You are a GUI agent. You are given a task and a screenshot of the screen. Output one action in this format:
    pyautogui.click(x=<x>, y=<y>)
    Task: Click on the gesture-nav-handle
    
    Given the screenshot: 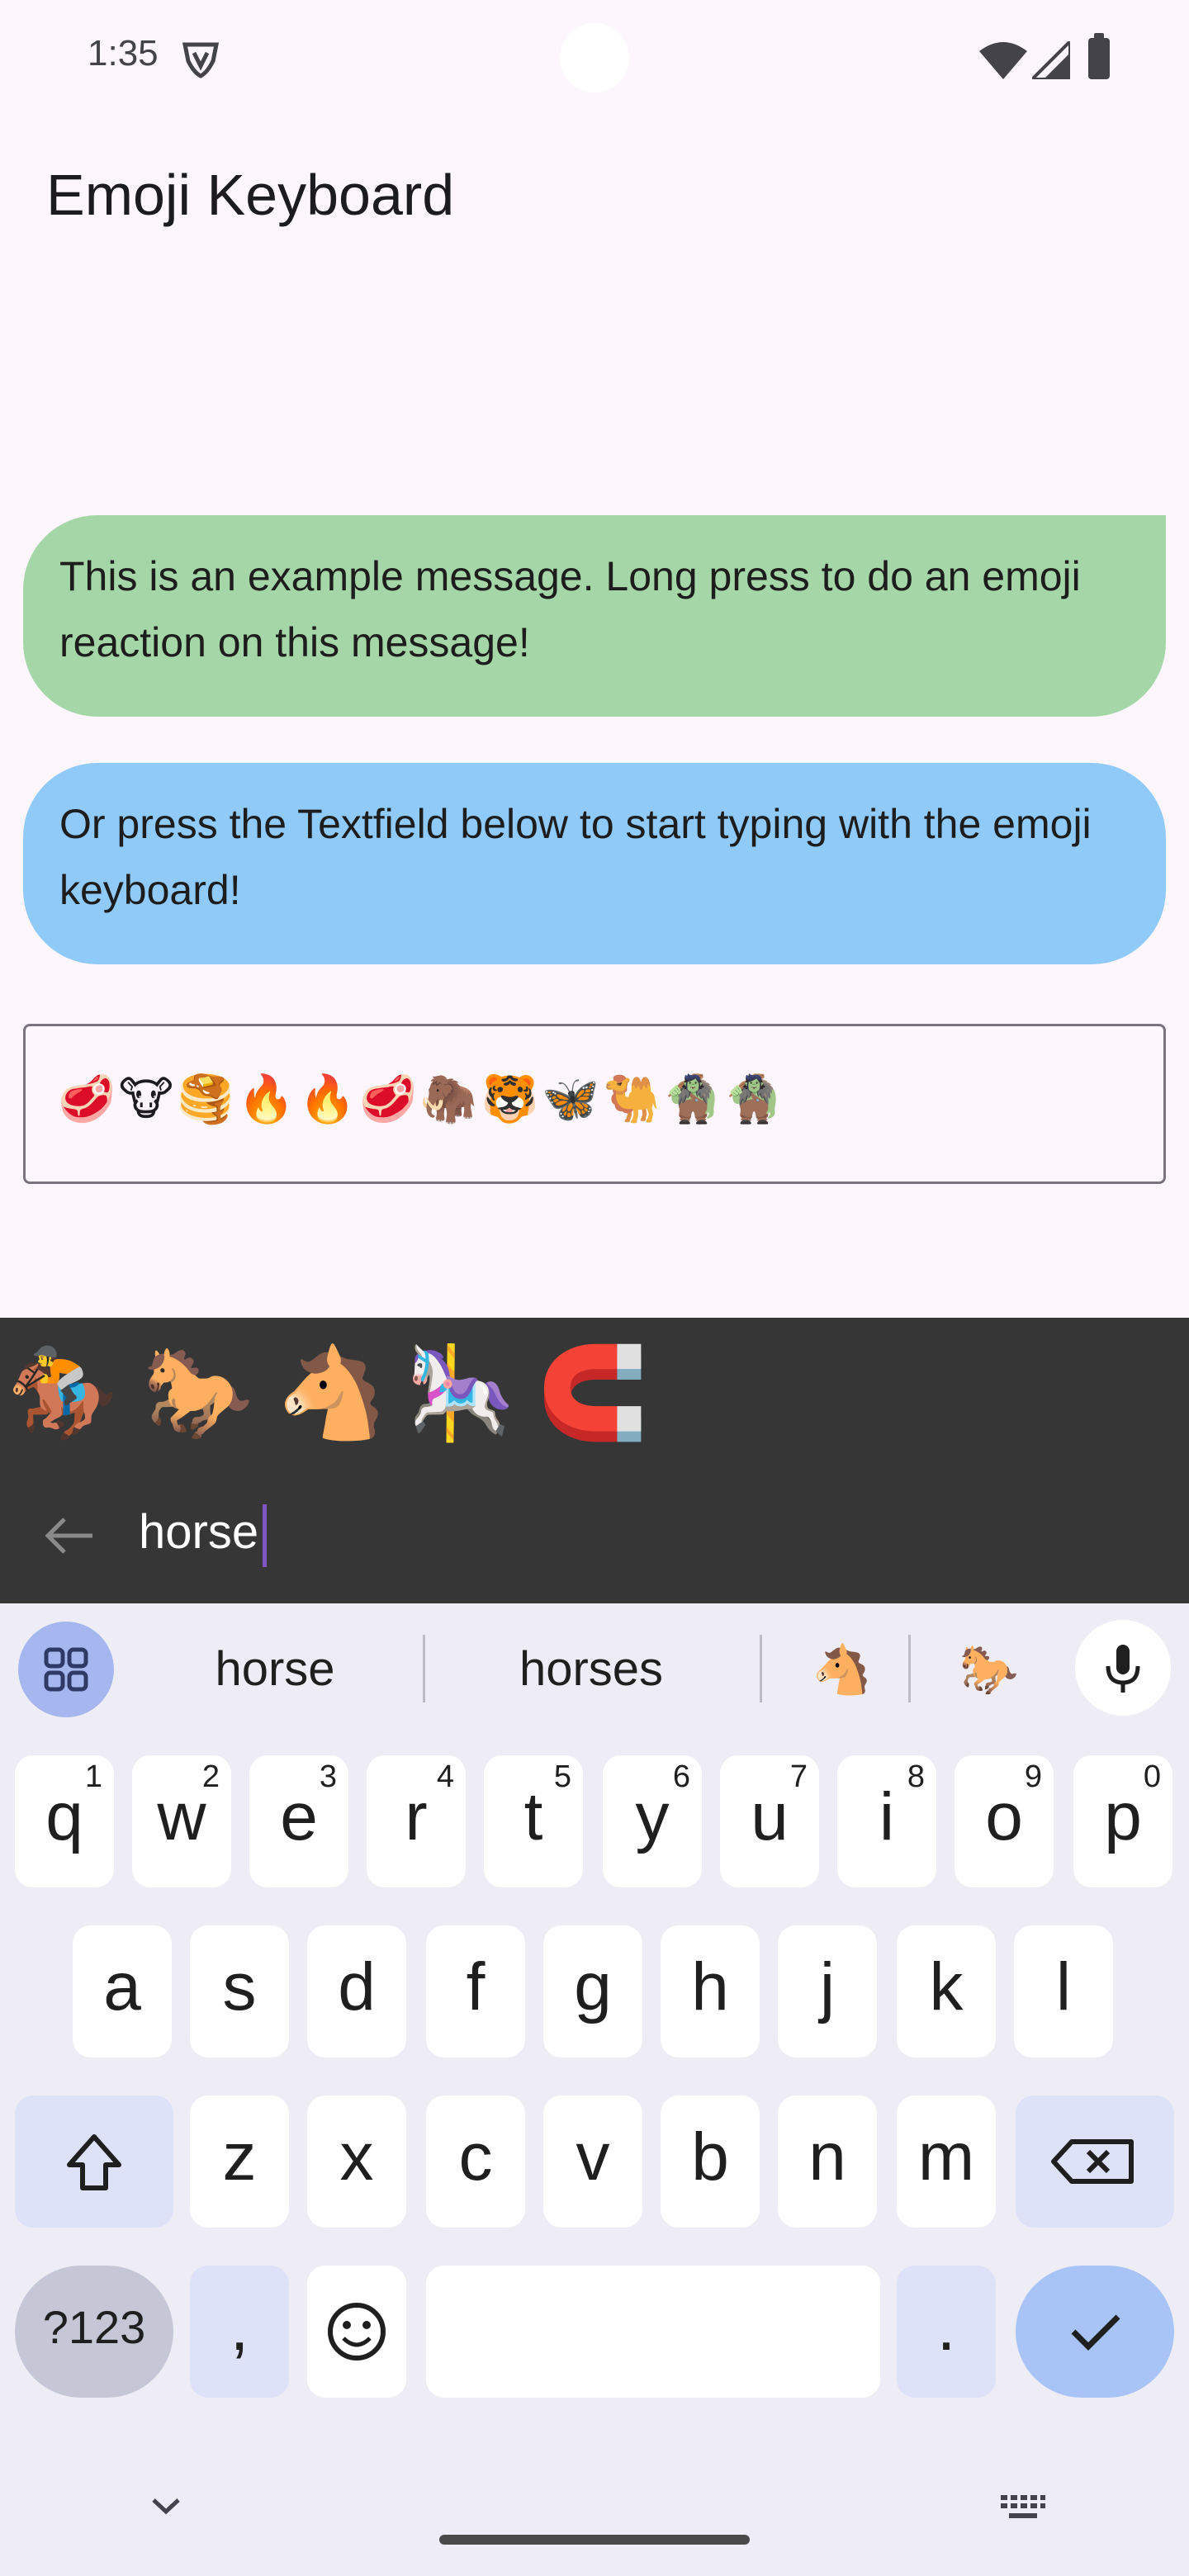 What is the action you would take?
    pyautogui.click(x=594, y=2540)
    